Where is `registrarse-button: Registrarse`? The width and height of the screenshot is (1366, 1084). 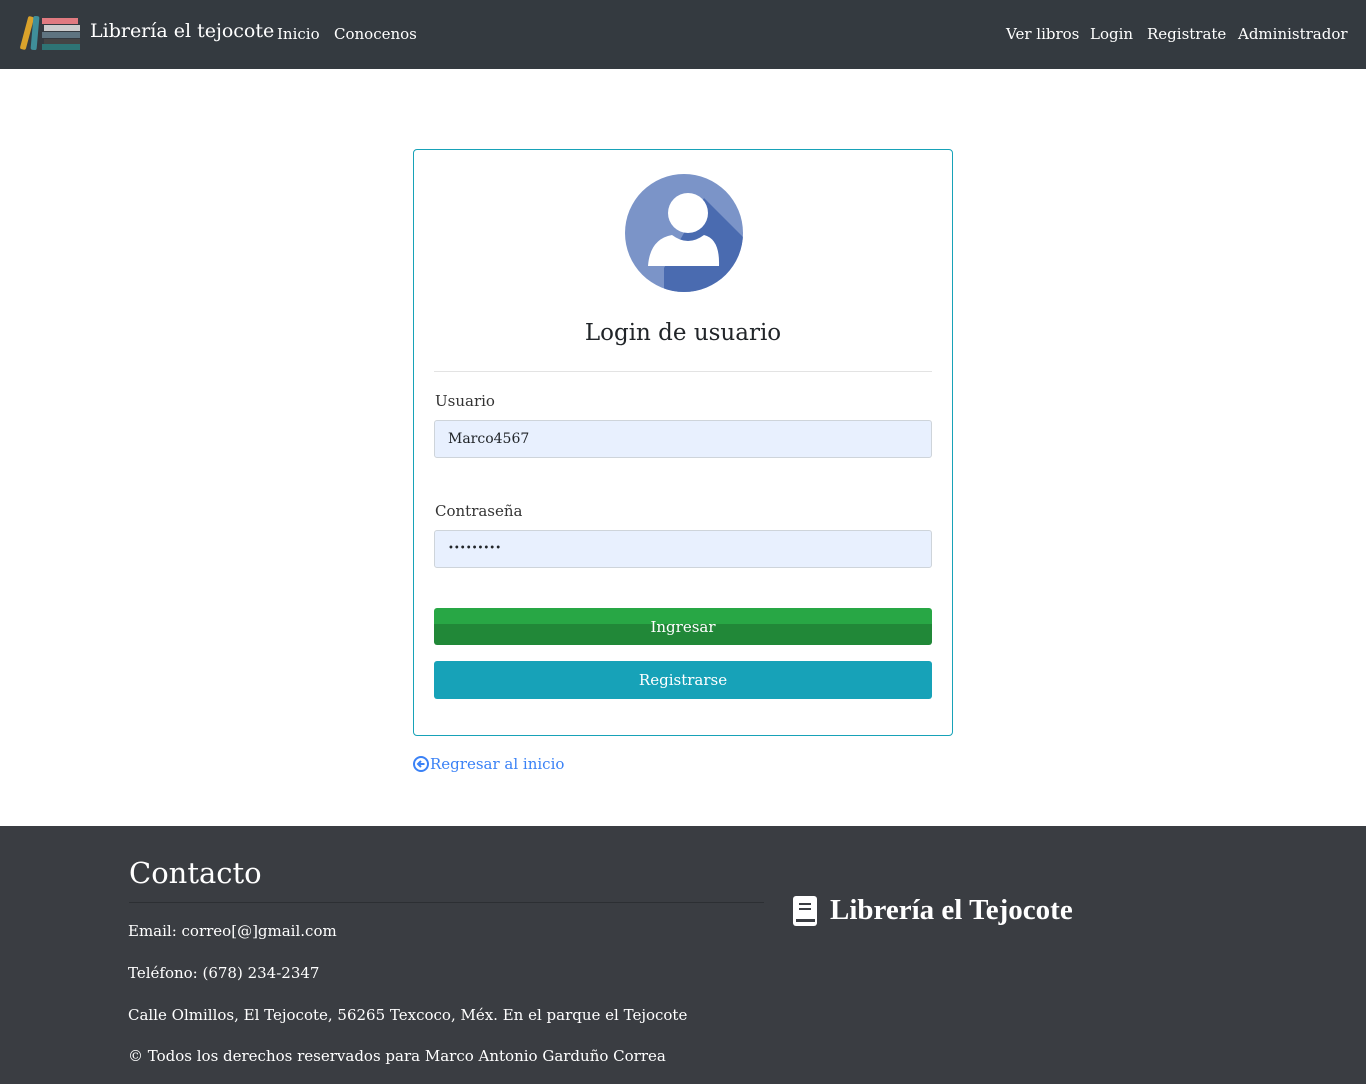
registrarse-button: Registrarse is located at coordinates (683, 680).